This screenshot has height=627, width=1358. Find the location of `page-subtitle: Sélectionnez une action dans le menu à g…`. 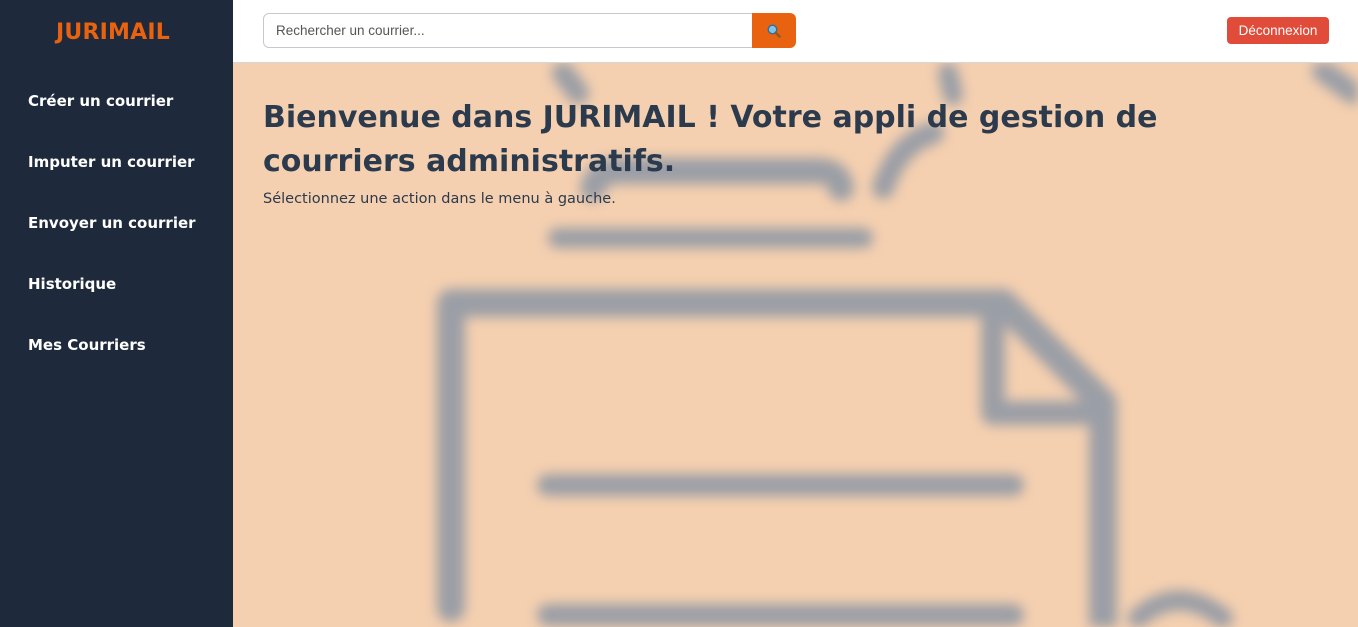

page-subtitle: Sélectionnez une action dans le menu à g… is located at coordinates (439, 199).